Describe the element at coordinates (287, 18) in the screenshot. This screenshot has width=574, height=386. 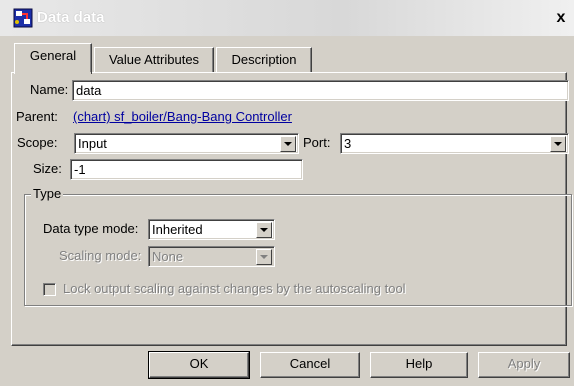
I see `title-bar: Data data x` at that location.